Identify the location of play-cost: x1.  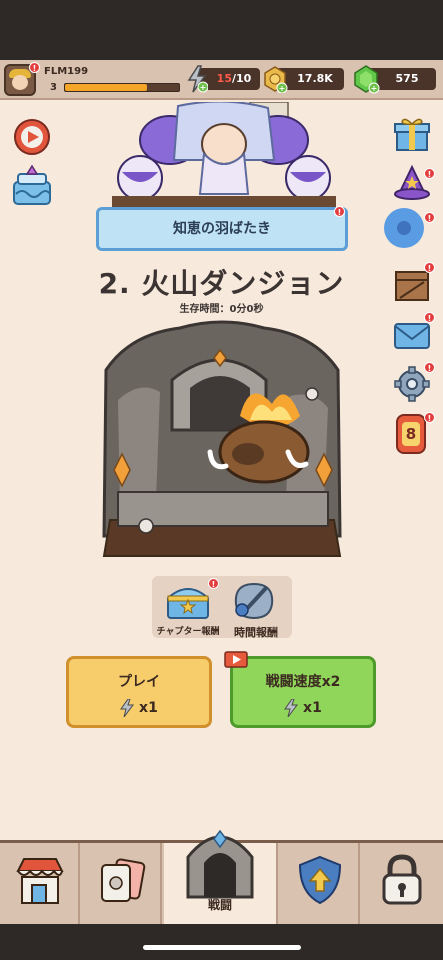
(148, 708).